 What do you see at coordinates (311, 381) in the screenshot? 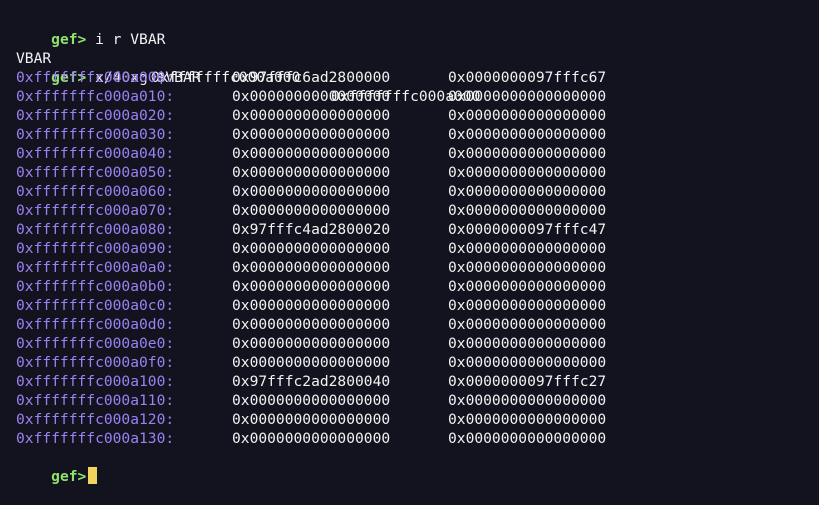
I see `memory-value-1: 0x97fffc2ad2800040` at bounding box center [311, 381].